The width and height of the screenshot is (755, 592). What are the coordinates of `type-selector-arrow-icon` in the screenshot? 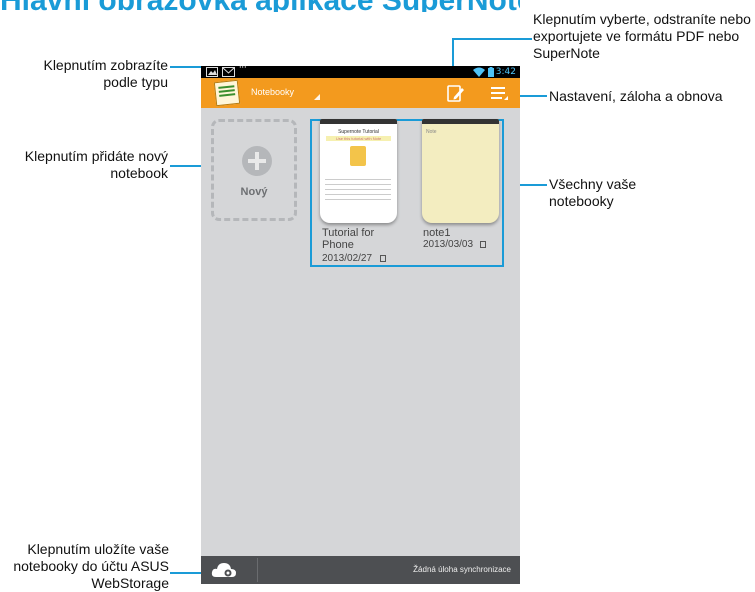 It's located at (317, 97).